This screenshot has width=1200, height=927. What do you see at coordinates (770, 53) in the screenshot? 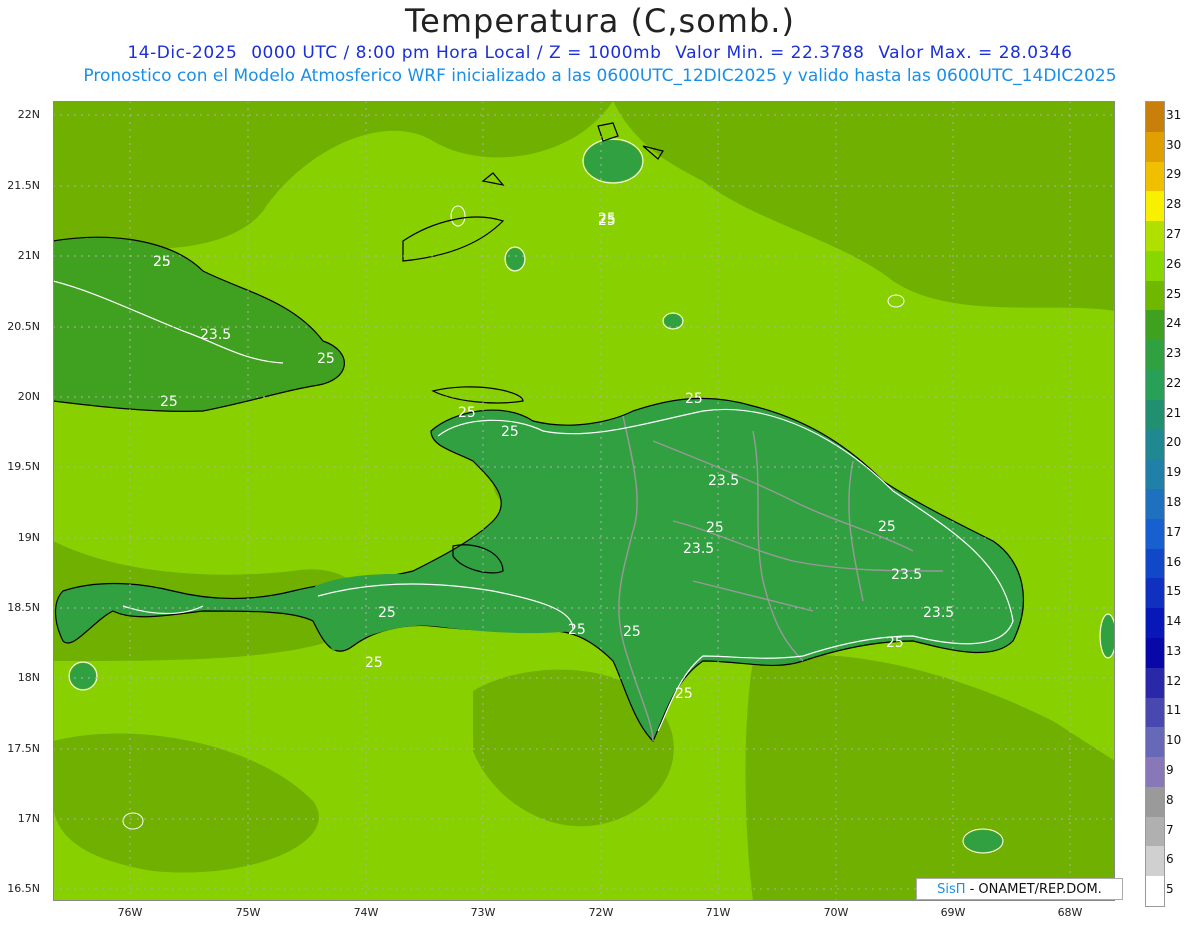
I see `min-value: Valor Min. = 22.3788` at bounding box center [770, 53].